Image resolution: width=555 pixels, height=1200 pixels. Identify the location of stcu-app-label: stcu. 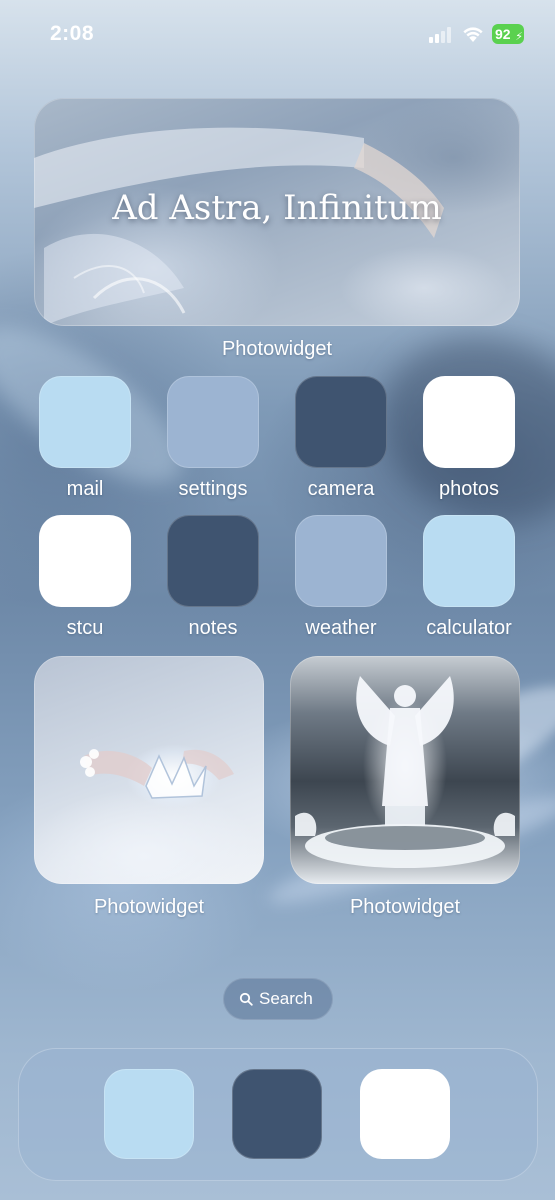
(85, 628).